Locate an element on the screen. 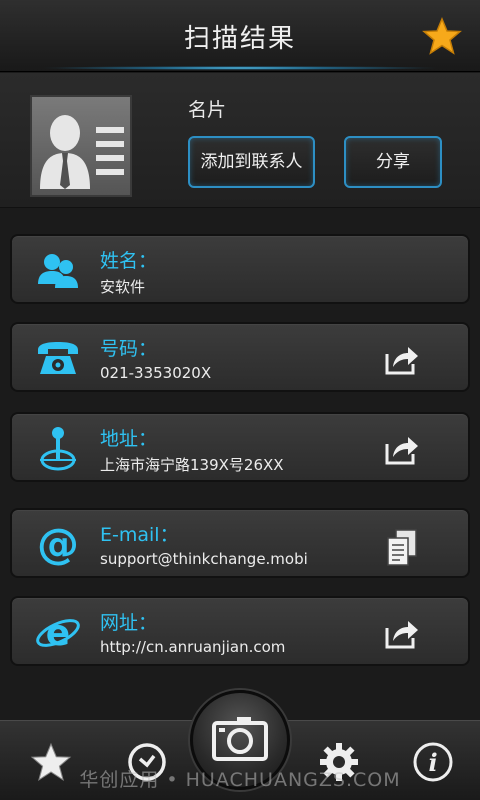 The image size is (480, 800). svg-text: e is located at coordinates (58, 633).